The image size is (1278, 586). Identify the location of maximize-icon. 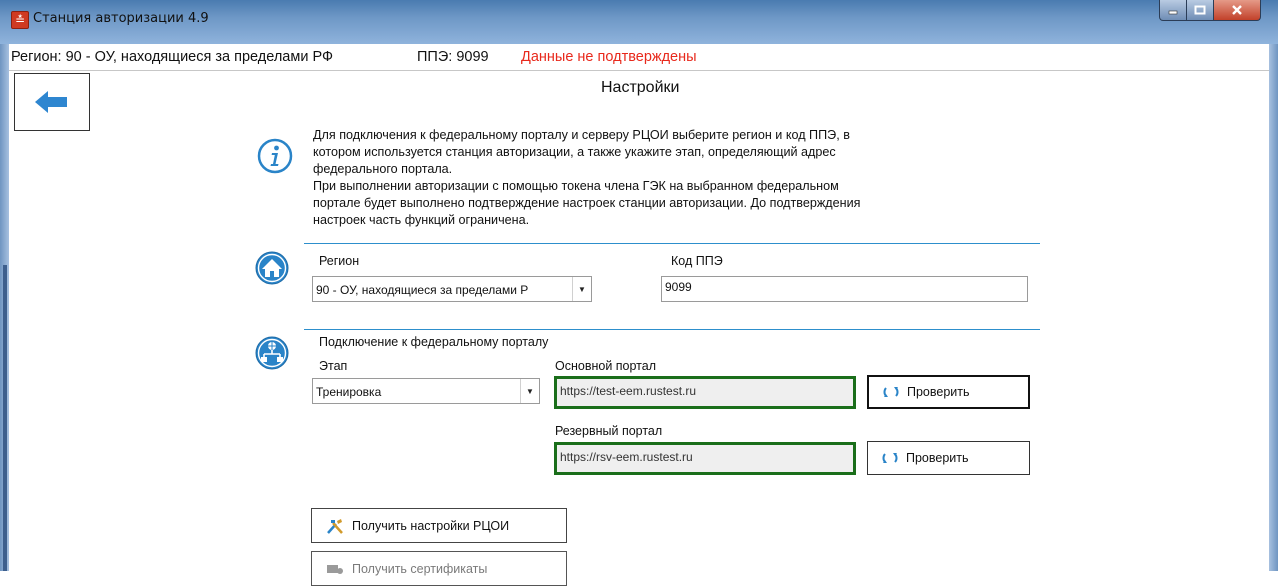
(1200, 10).